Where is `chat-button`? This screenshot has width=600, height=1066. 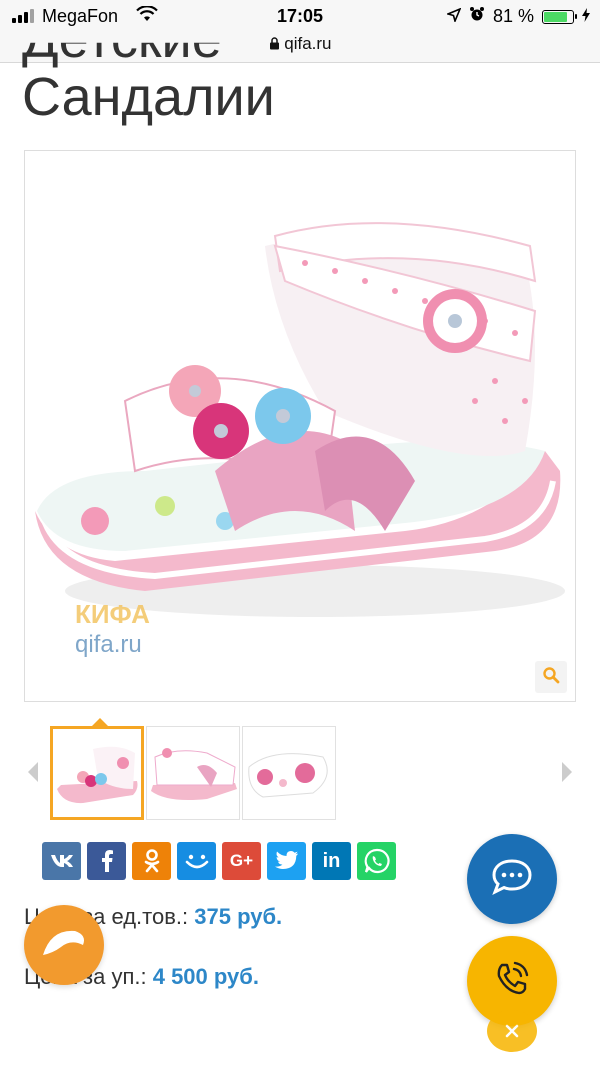
chat-button is located at coordinates (512, 879).